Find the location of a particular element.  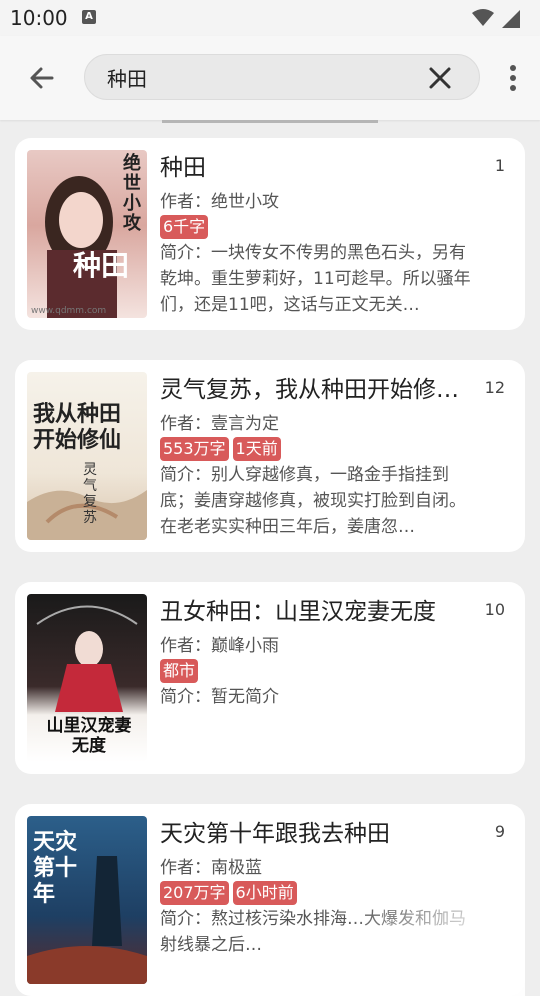

book-tags: 都市 is located at coordinates (179, 671).